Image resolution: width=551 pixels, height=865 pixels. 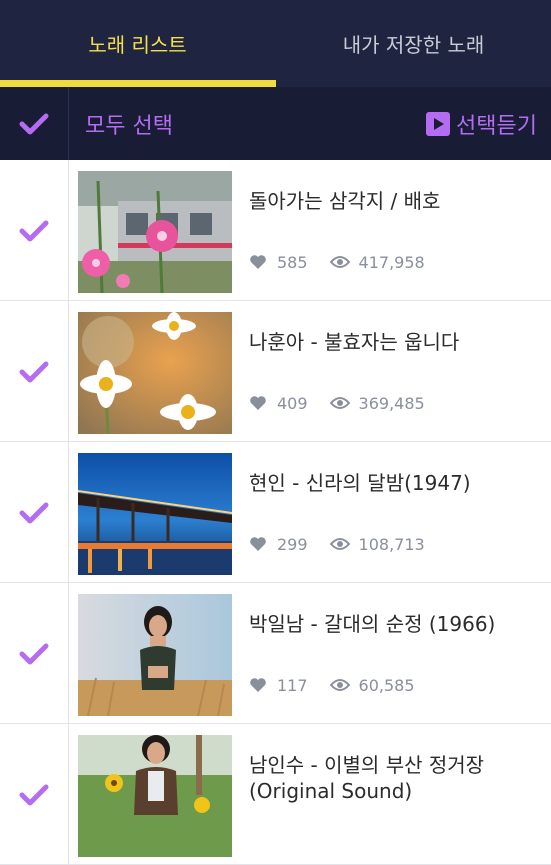 What do you see at coordinates (396, 624) in the screenshot?
I see `song-title: 박일남 - 갈대의 순정 (1966)` at bounding box center [396, 624].